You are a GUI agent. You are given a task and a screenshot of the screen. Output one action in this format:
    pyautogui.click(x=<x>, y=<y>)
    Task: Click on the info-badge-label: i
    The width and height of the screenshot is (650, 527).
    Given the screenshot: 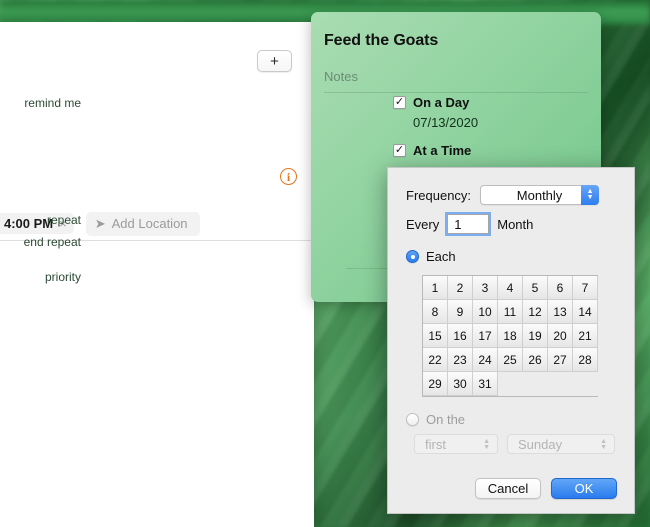 What is the action you would take?
    pyautogui.click(x=288, y=176)
    